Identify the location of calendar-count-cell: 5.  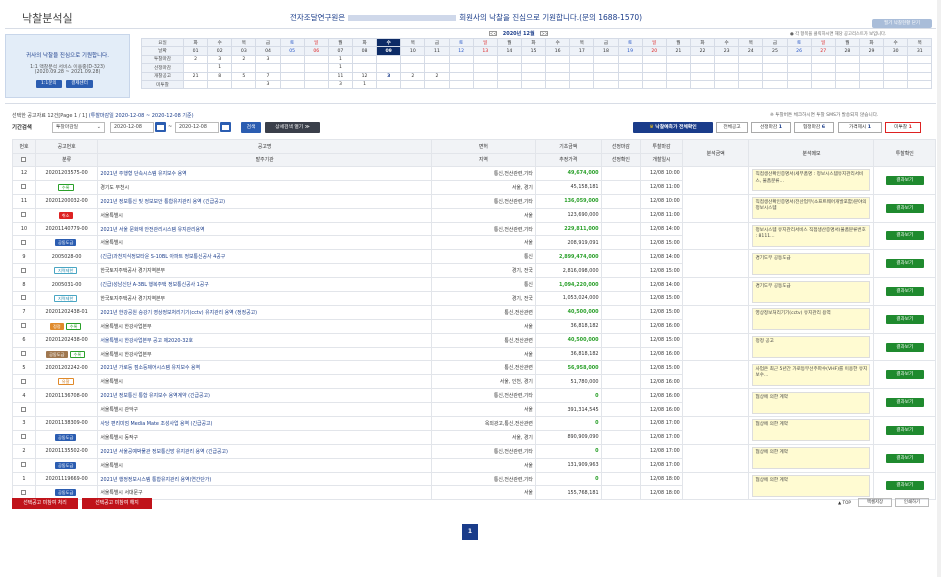
(244, 76).